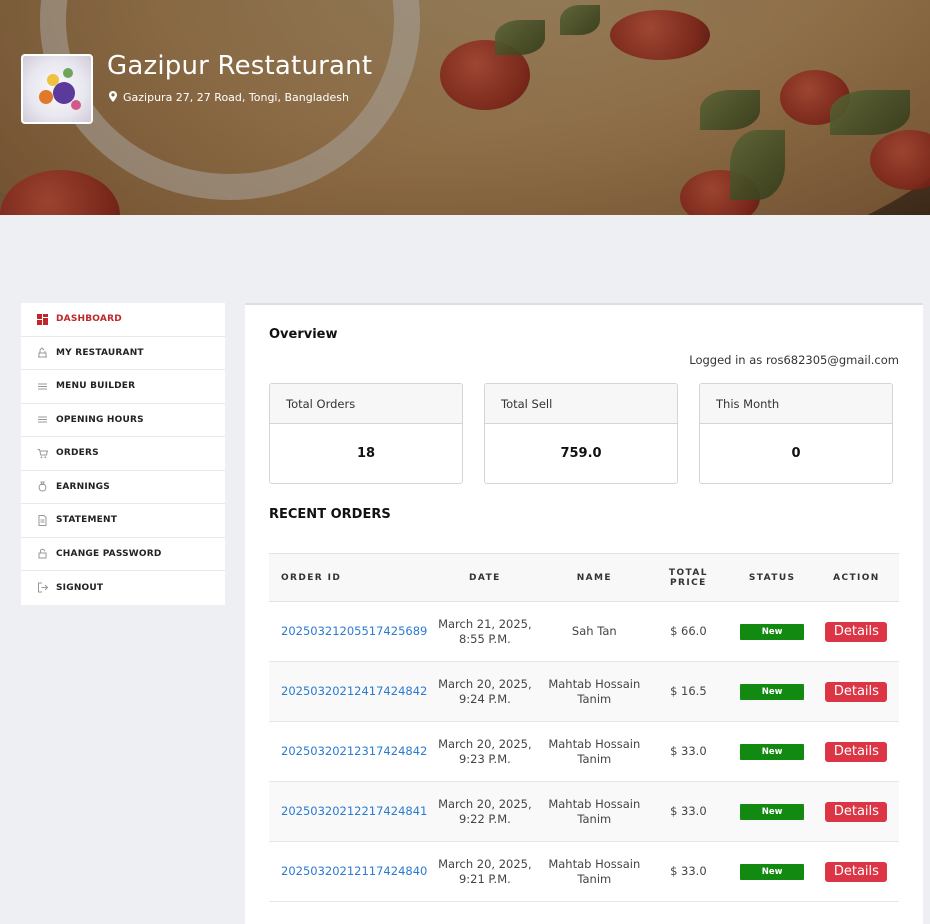 Image resolution: width=930 pixels, height=924 pixels. What do you see at coordinates (113, 98) in the screenshot?
I see `location-pin-icon` at bounding box center [113, 98].